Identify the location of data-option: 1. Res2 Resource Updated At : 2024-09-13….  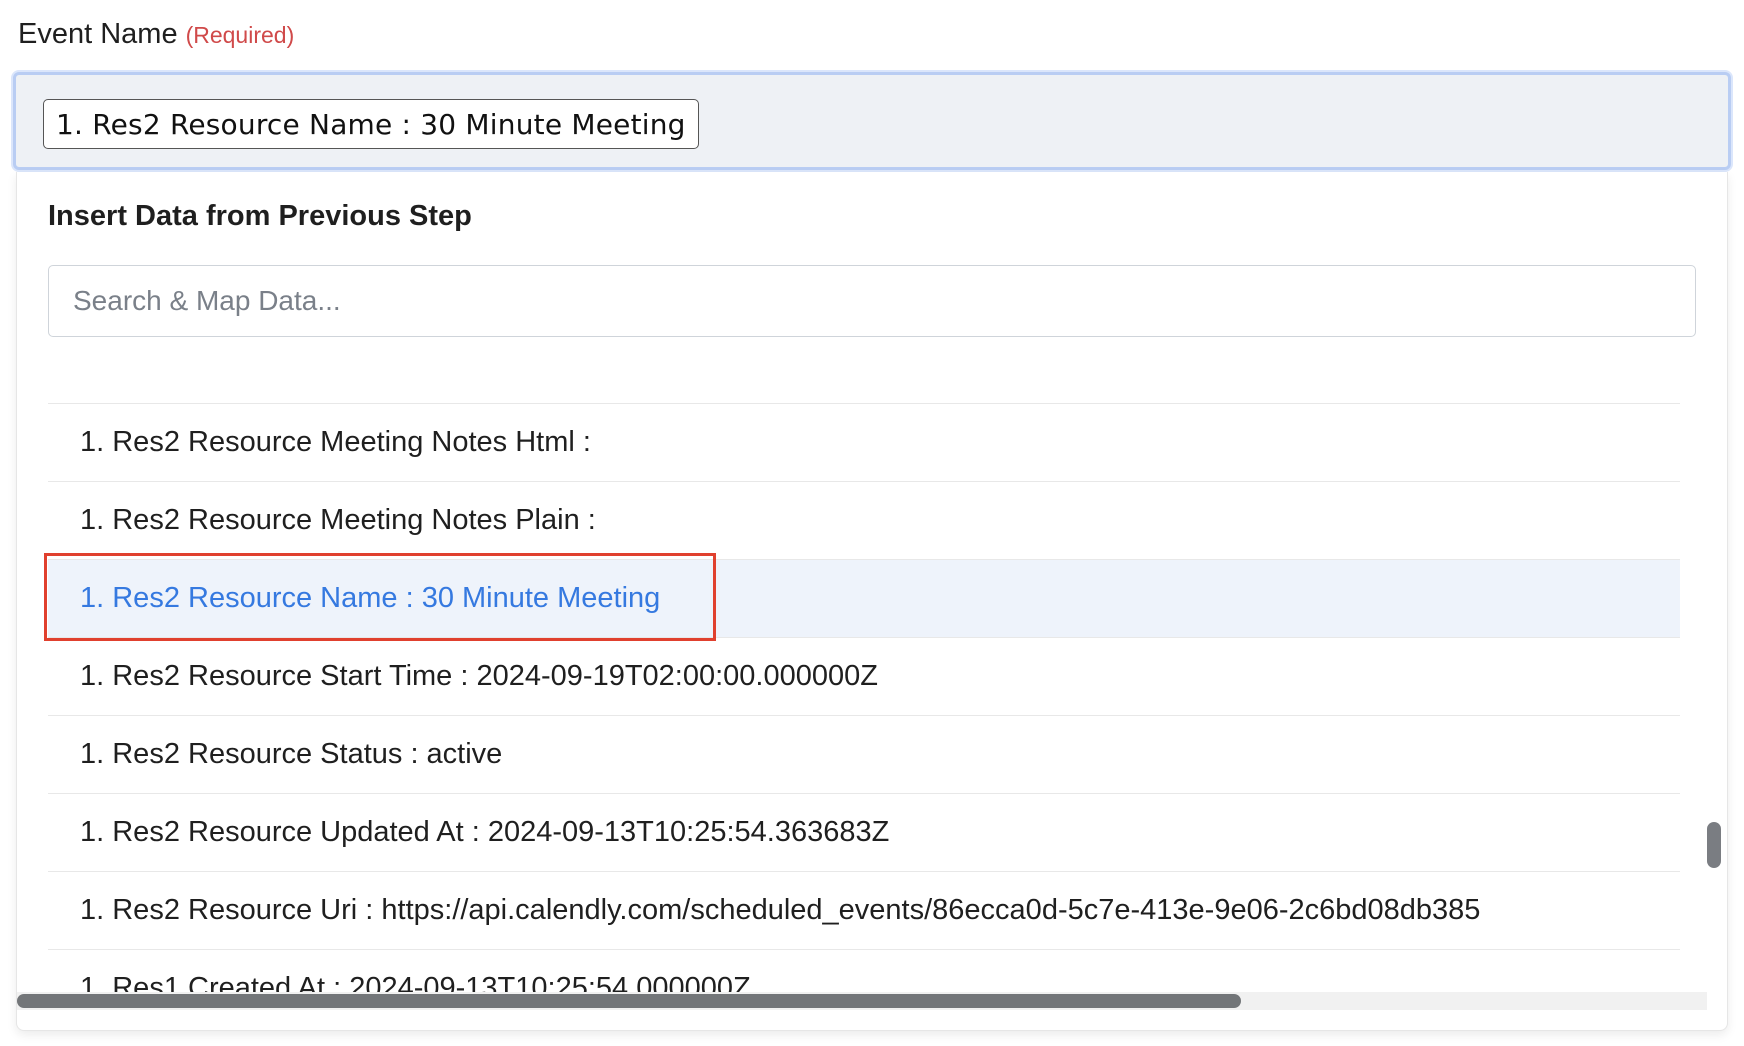
(864, 832).